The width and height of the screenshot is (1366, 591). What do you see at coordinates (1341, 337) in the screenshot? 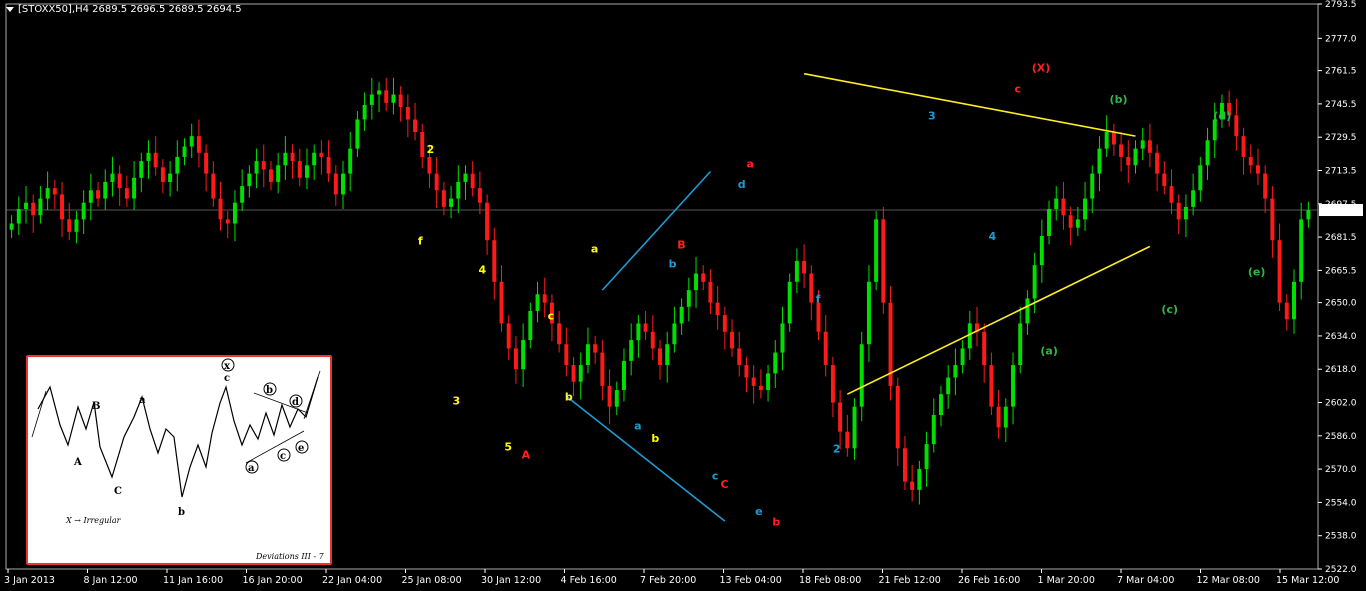
I see `y-tick-label: 2634.0` at bounding box center [1341, 337].